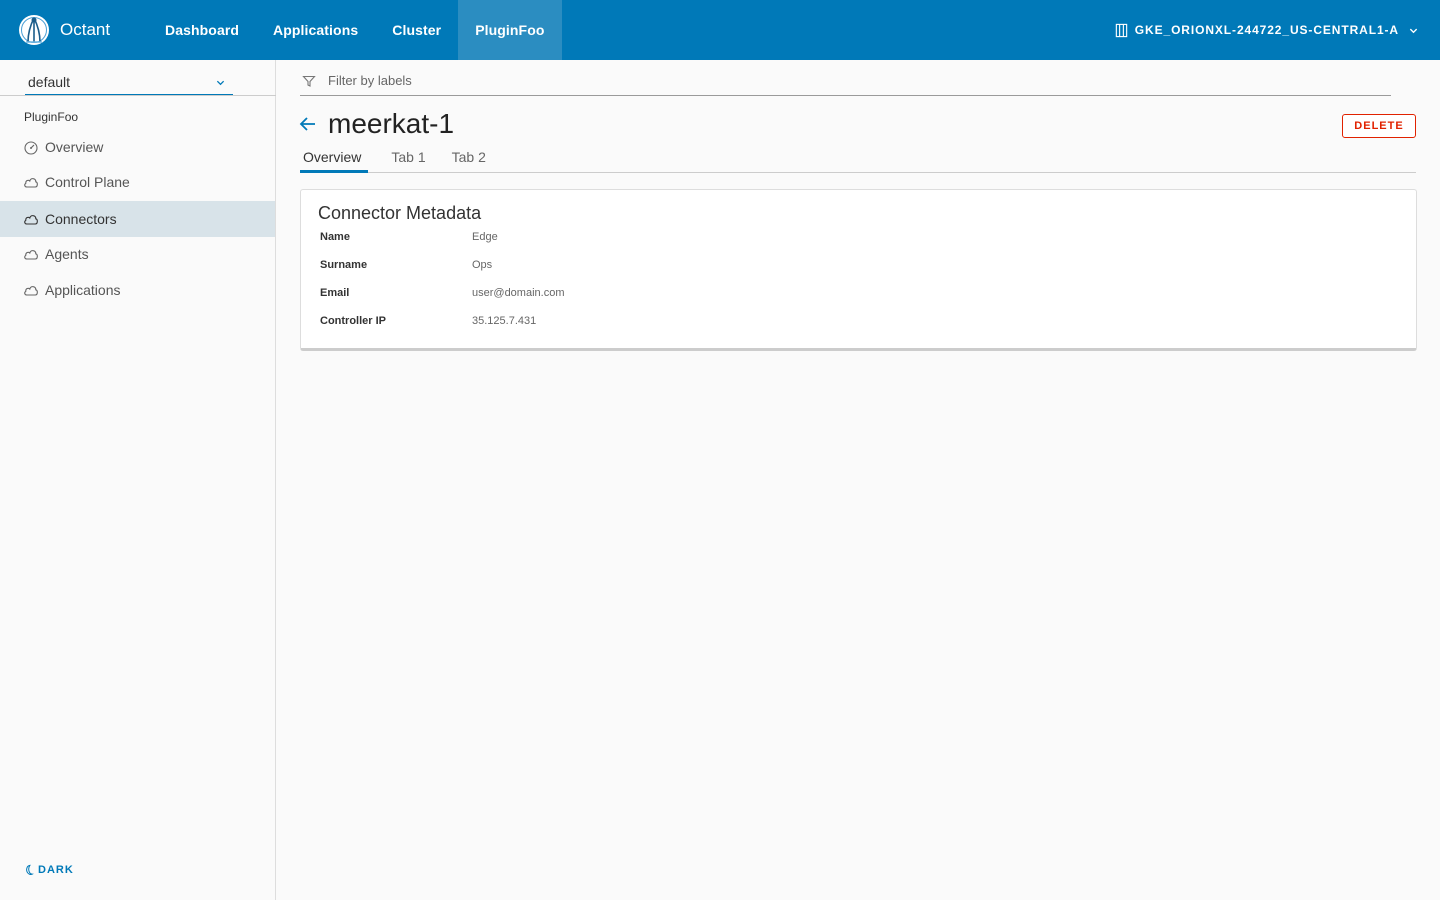 Image resolution: width=1440 pixels, height=900 pixels. What do you see at coordinates (74, 147) in the screenshot?
I see `sidebar-item-label: Overview` at bounding box center [74, 147].